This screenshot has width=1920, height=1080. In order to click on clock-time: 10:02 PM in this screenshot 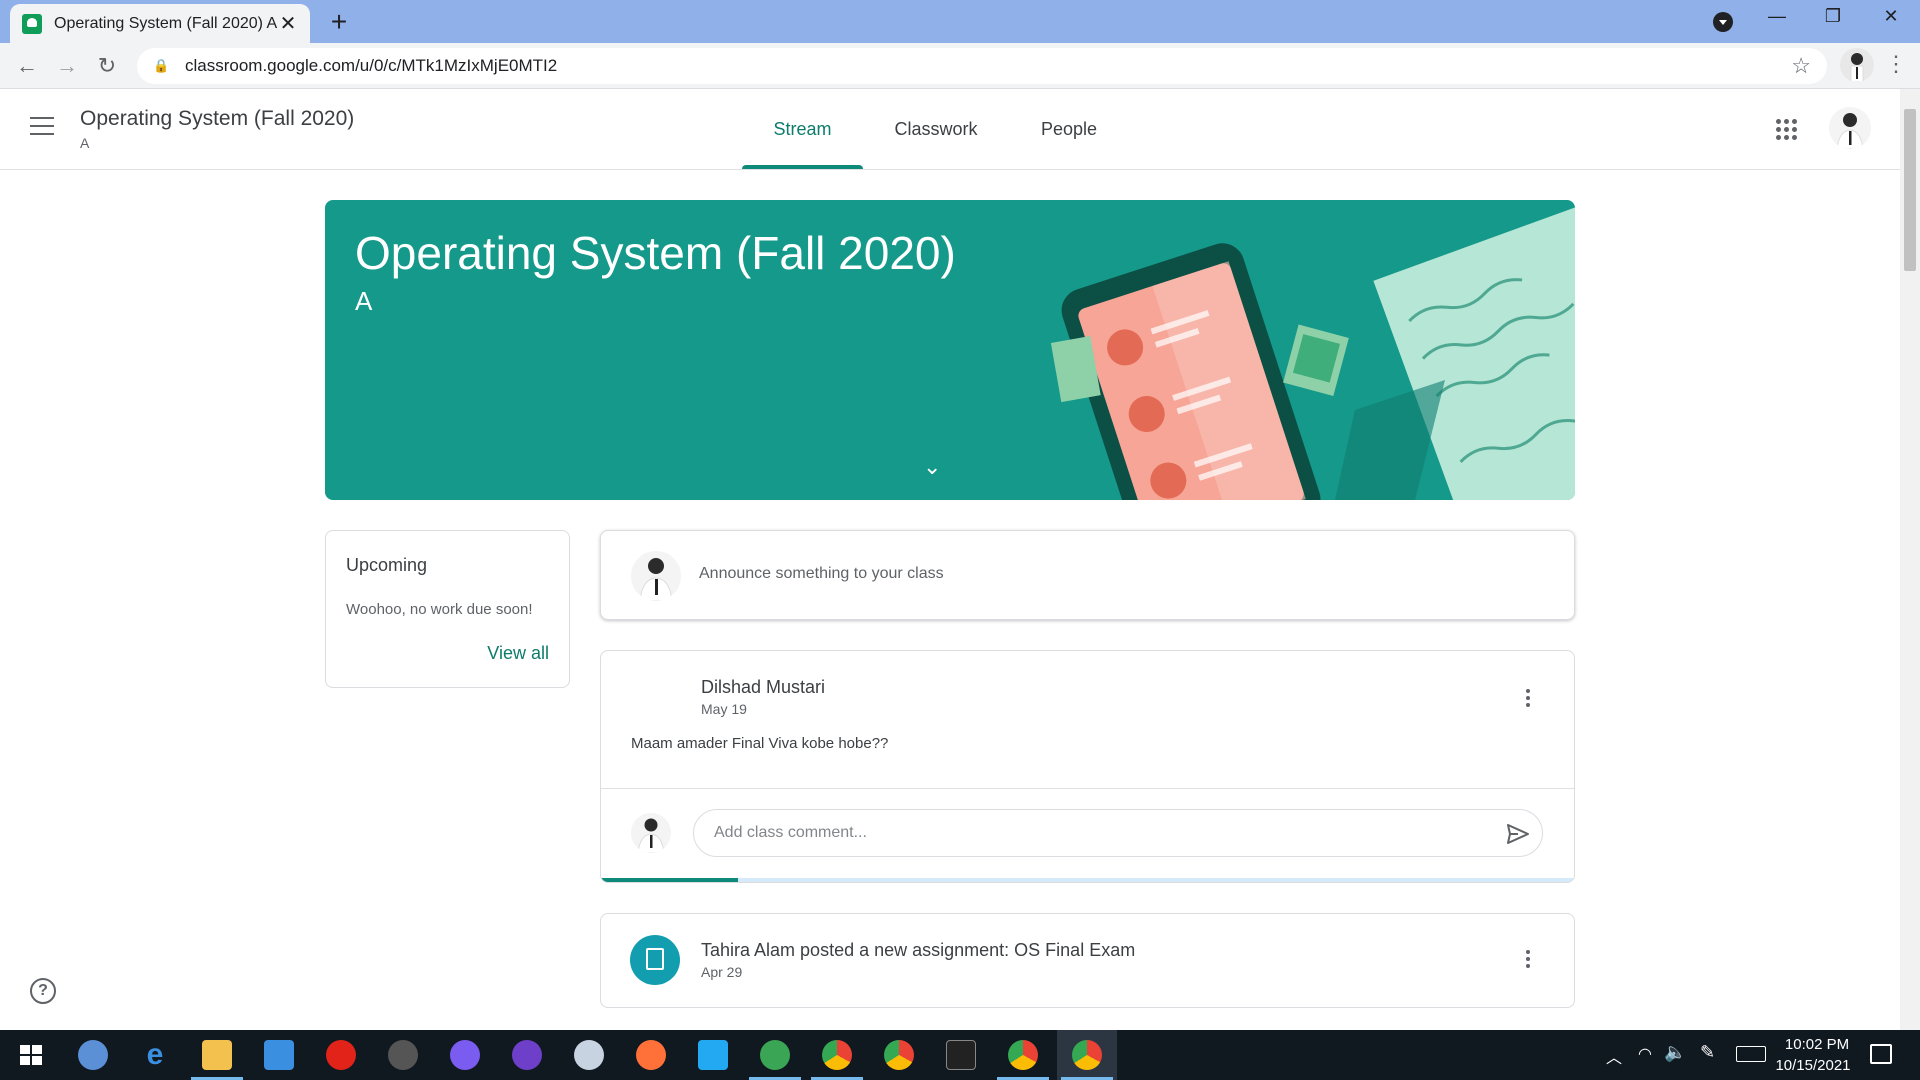, I will do `click(1817, 1044)`.